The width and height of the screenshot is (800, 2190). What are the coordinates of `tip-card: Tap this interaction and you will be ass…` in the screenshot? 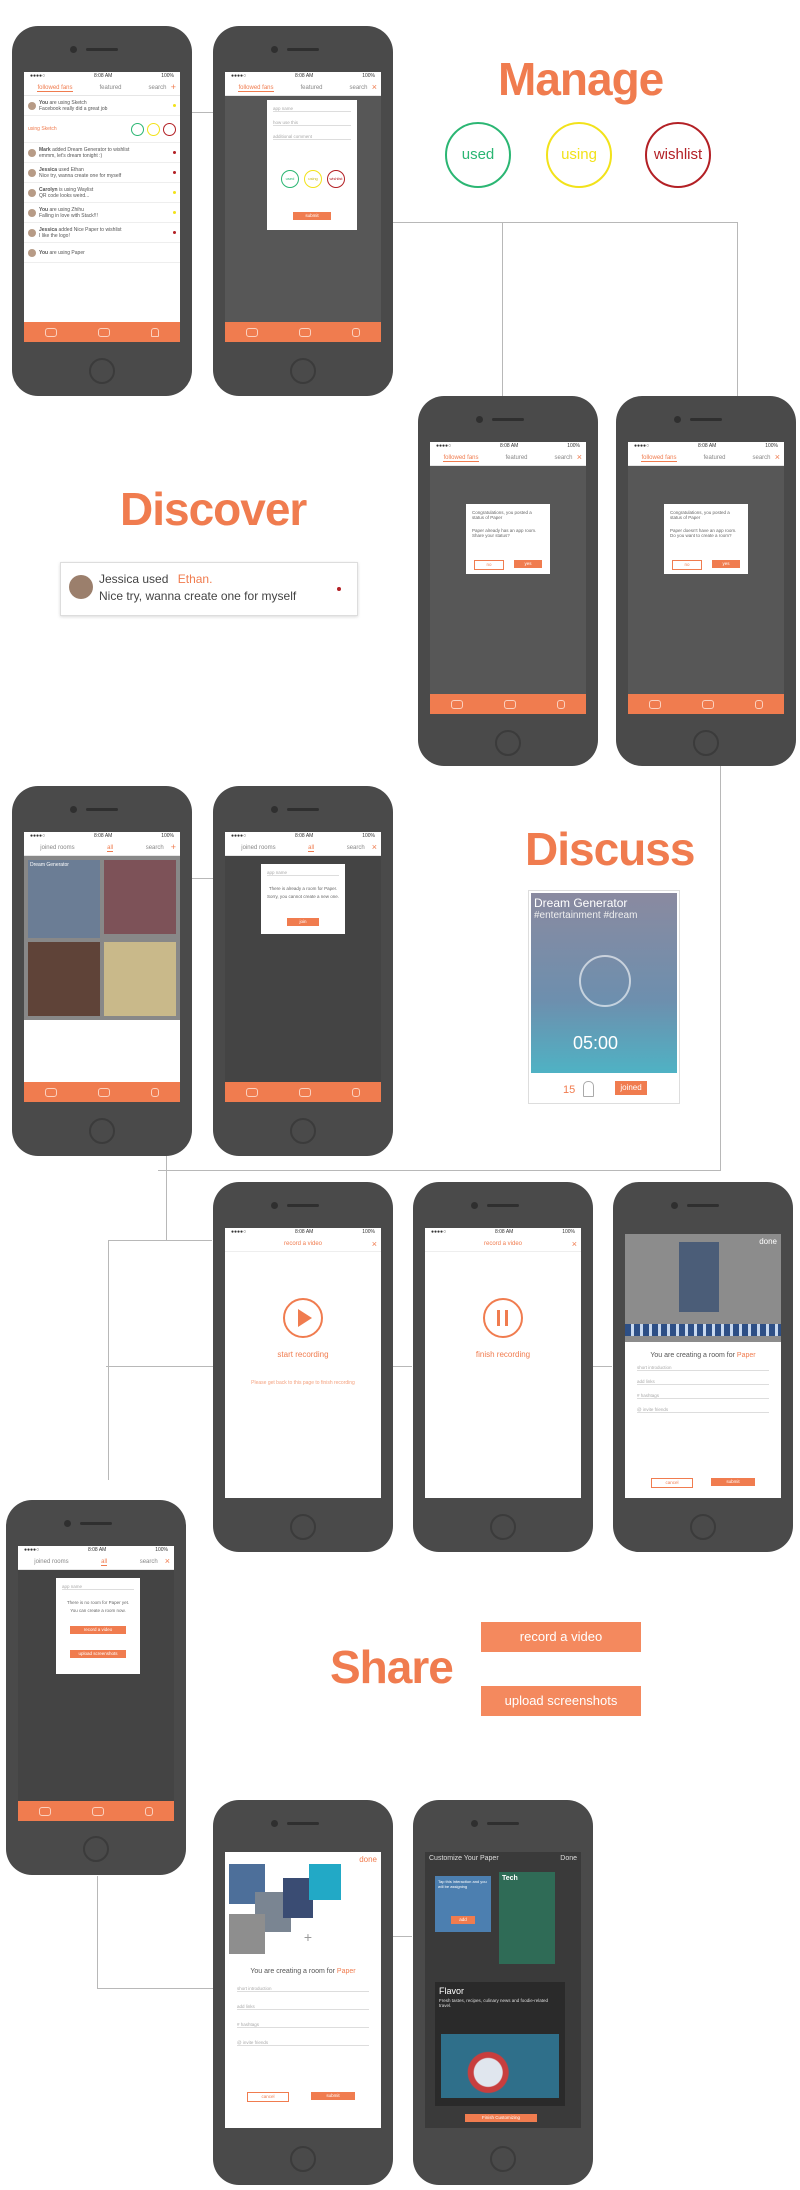 It's located at (463, 1904).